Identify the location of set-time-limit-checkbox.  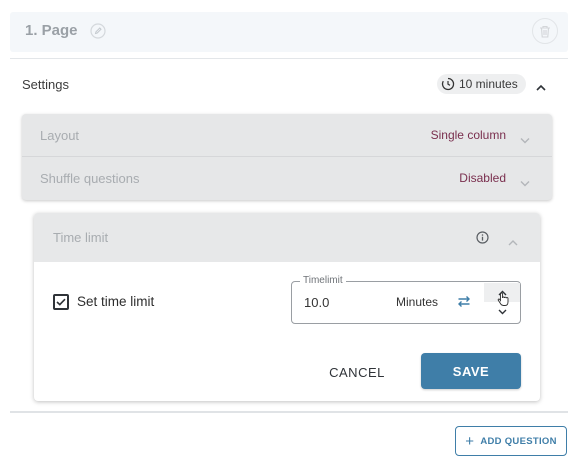
(61, 302).